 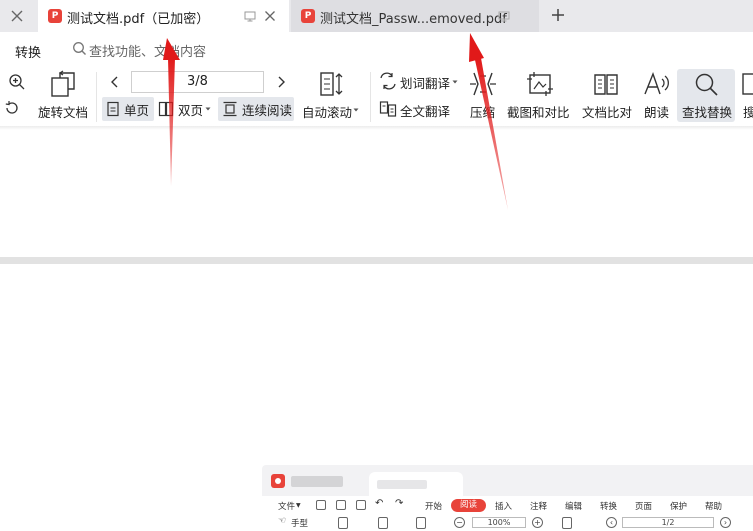 I want to click on embedded-menu-page: 页面, so click(x=644, y=507).